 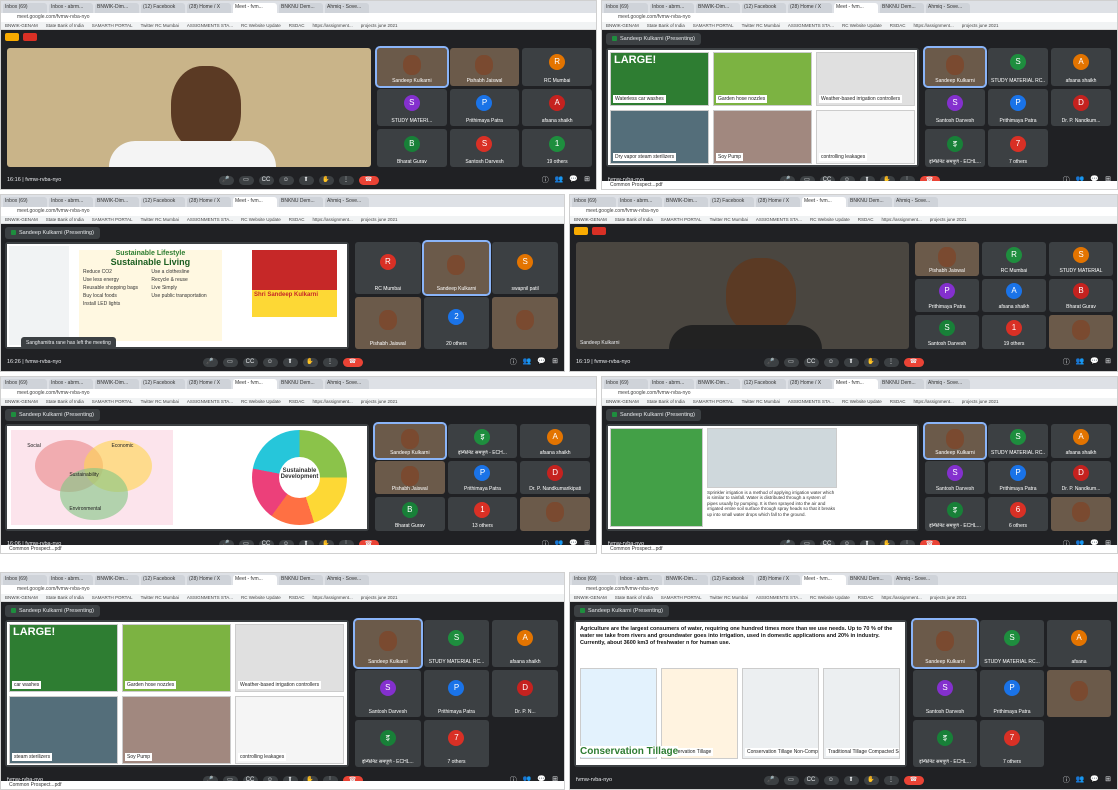 What do you see at coordinates (771, 362) in the screenshot?
I see `mic-icon: 🎤` at bounding box center [771, 362].